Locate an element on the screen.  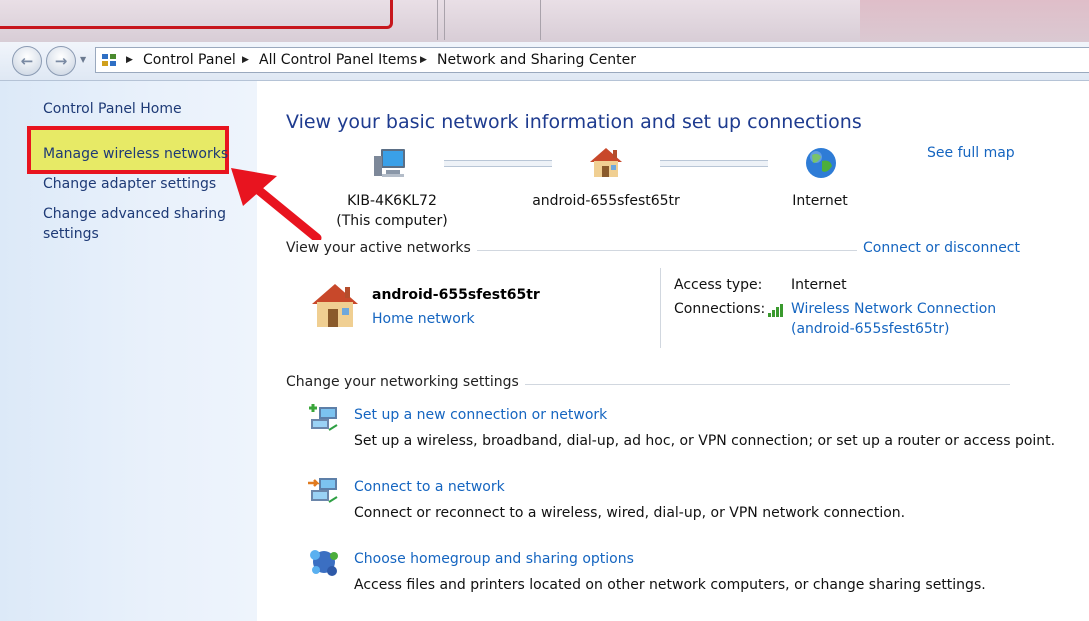
connections-label: Connections: is located at coordinates (720, 309).